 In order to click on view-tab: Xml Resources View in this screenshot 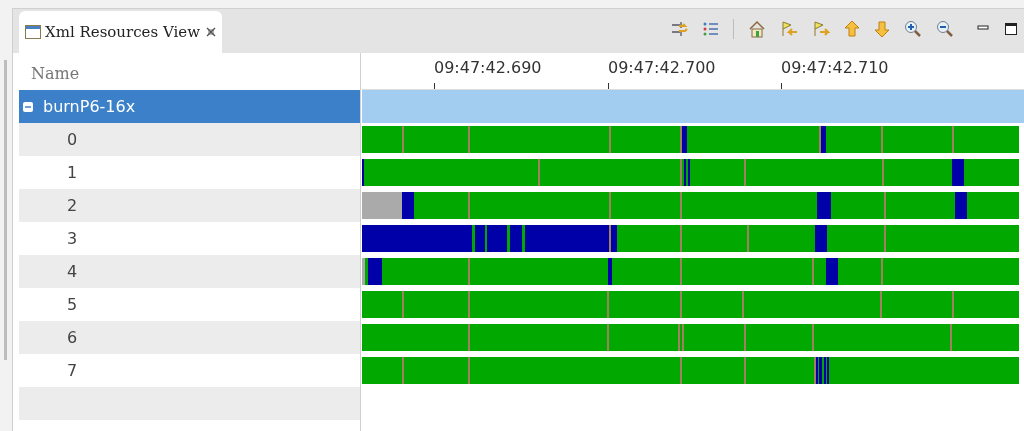, I will do `click(121, 32)`.